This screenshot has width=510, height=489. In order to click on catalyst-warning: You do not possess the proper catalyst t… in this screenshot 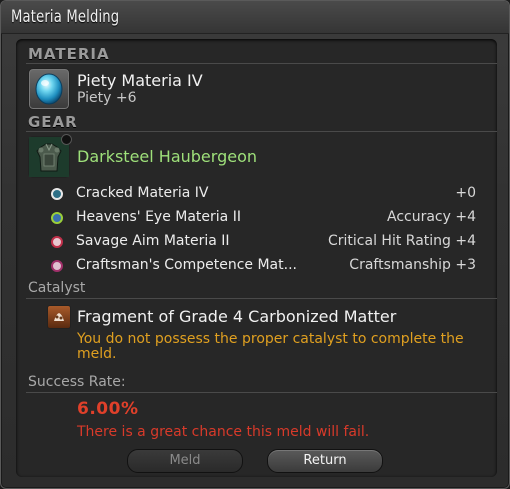, I will do `click(270, 346)`.